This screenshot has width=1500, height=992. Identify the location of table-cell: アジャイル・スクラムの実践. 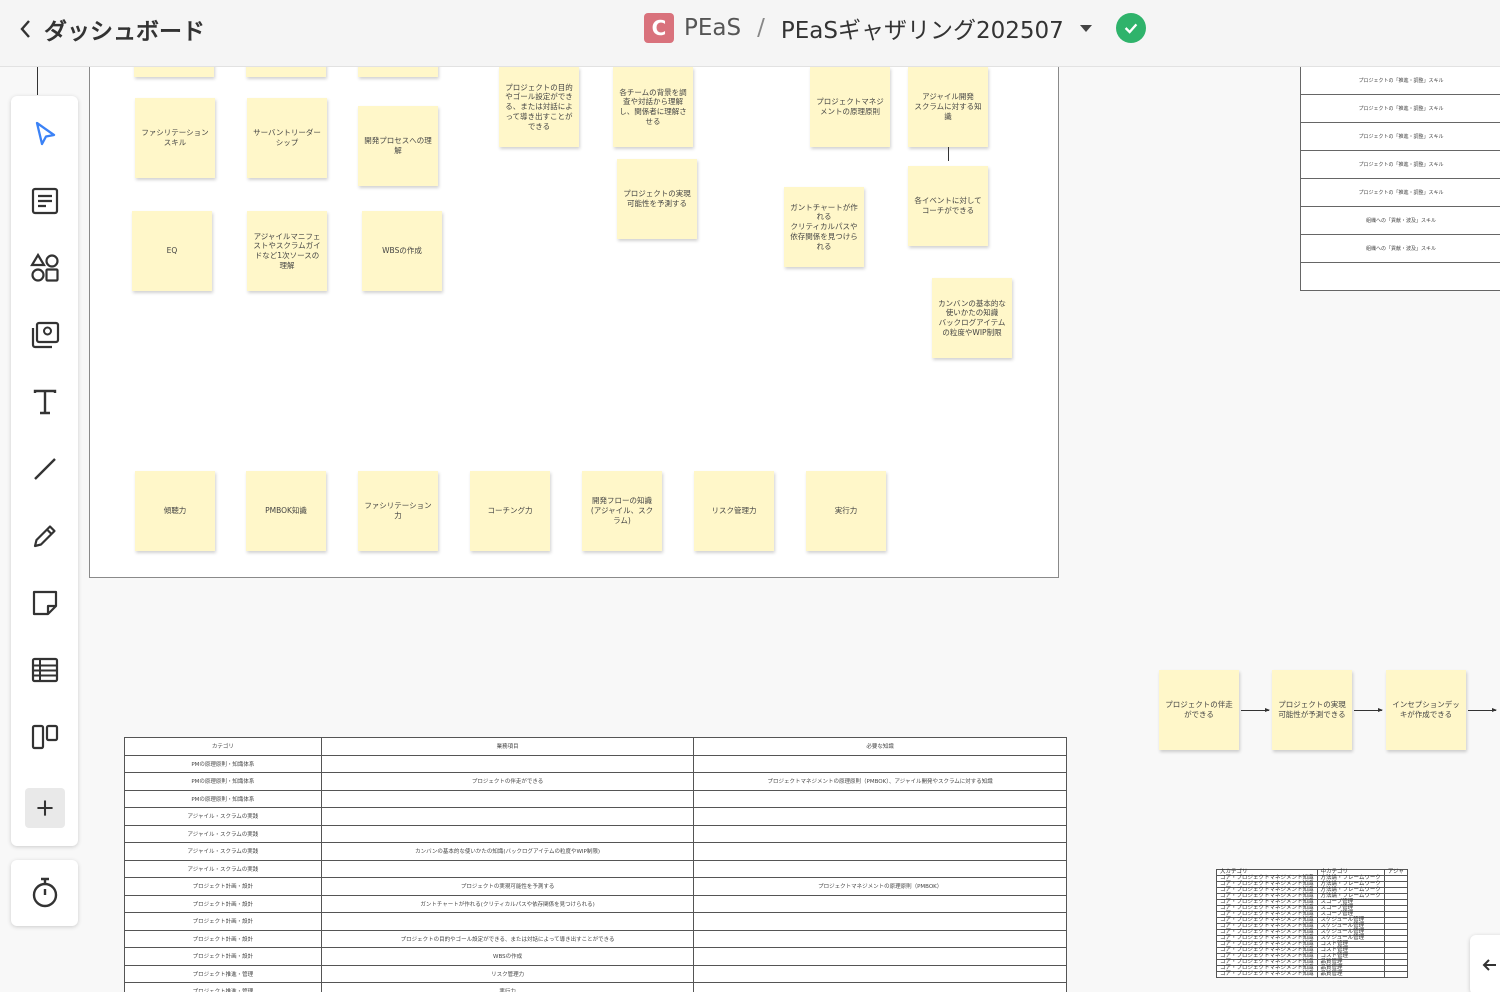
(223, 851).